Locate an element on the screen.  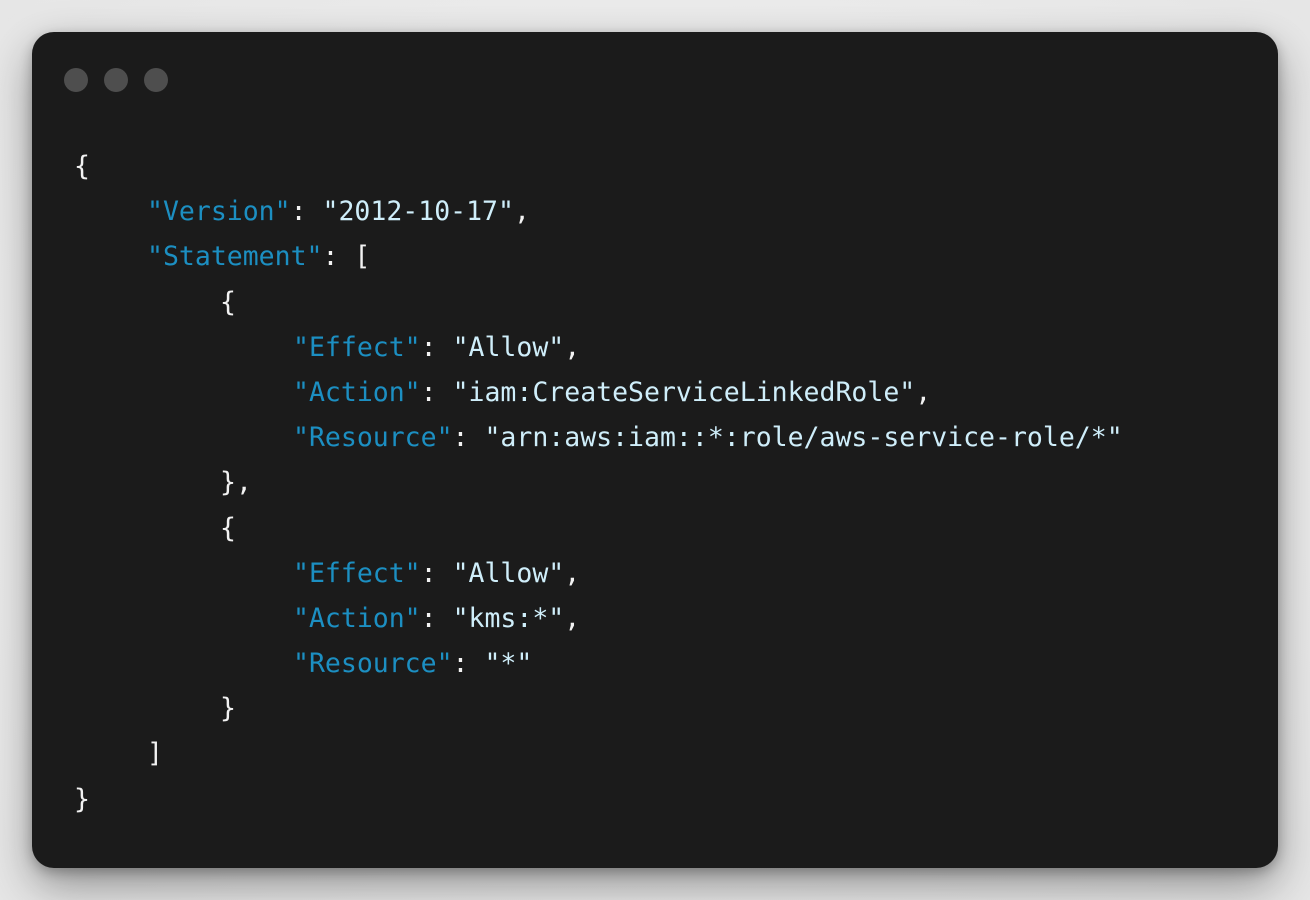
code-line-close-brace: } is located at coordinates (598, 799).